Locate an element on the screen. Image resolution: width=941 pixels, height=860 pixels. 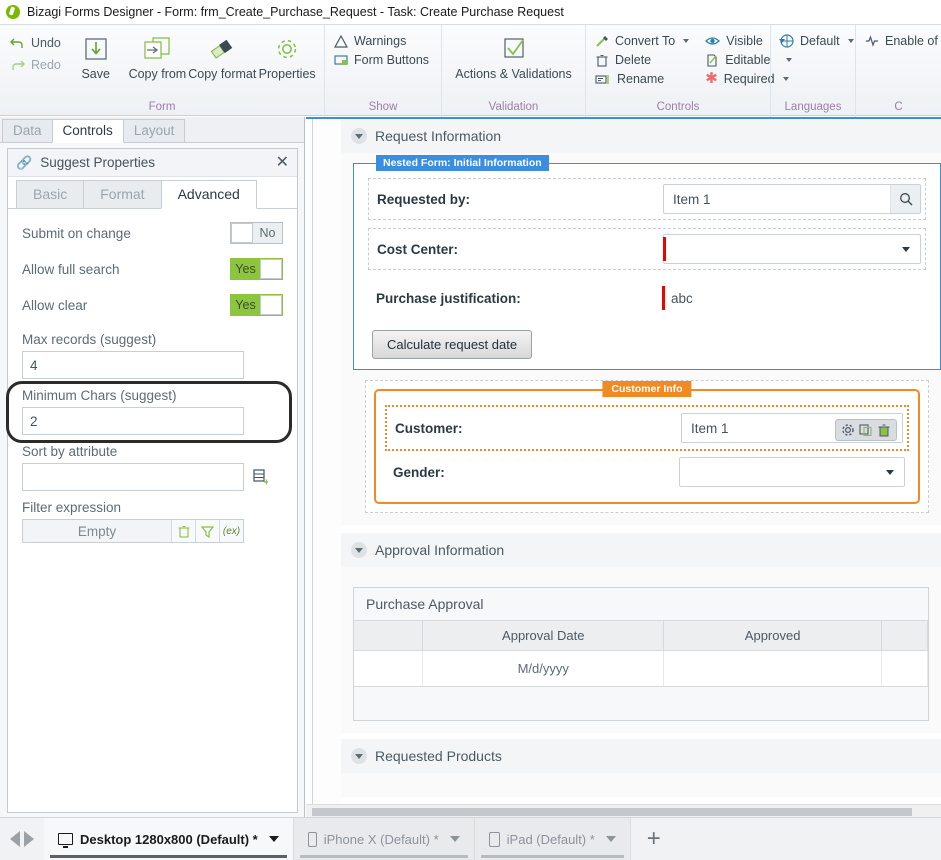
minimum-chars-input: 2 is located at coordinates (133, 421).